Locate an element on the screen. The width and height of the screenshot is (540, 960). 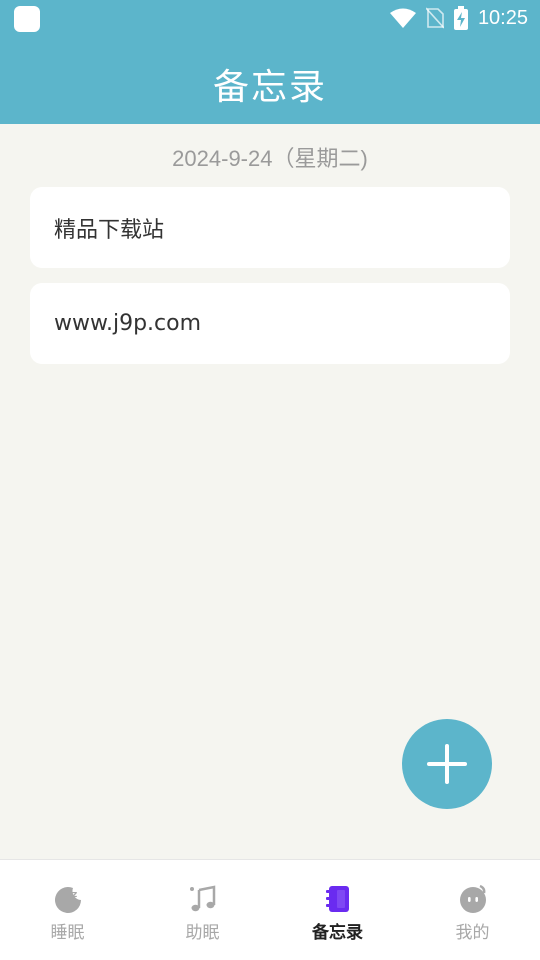
header-bar: 10:25 备忘录 is located at coordinates (270, 62).